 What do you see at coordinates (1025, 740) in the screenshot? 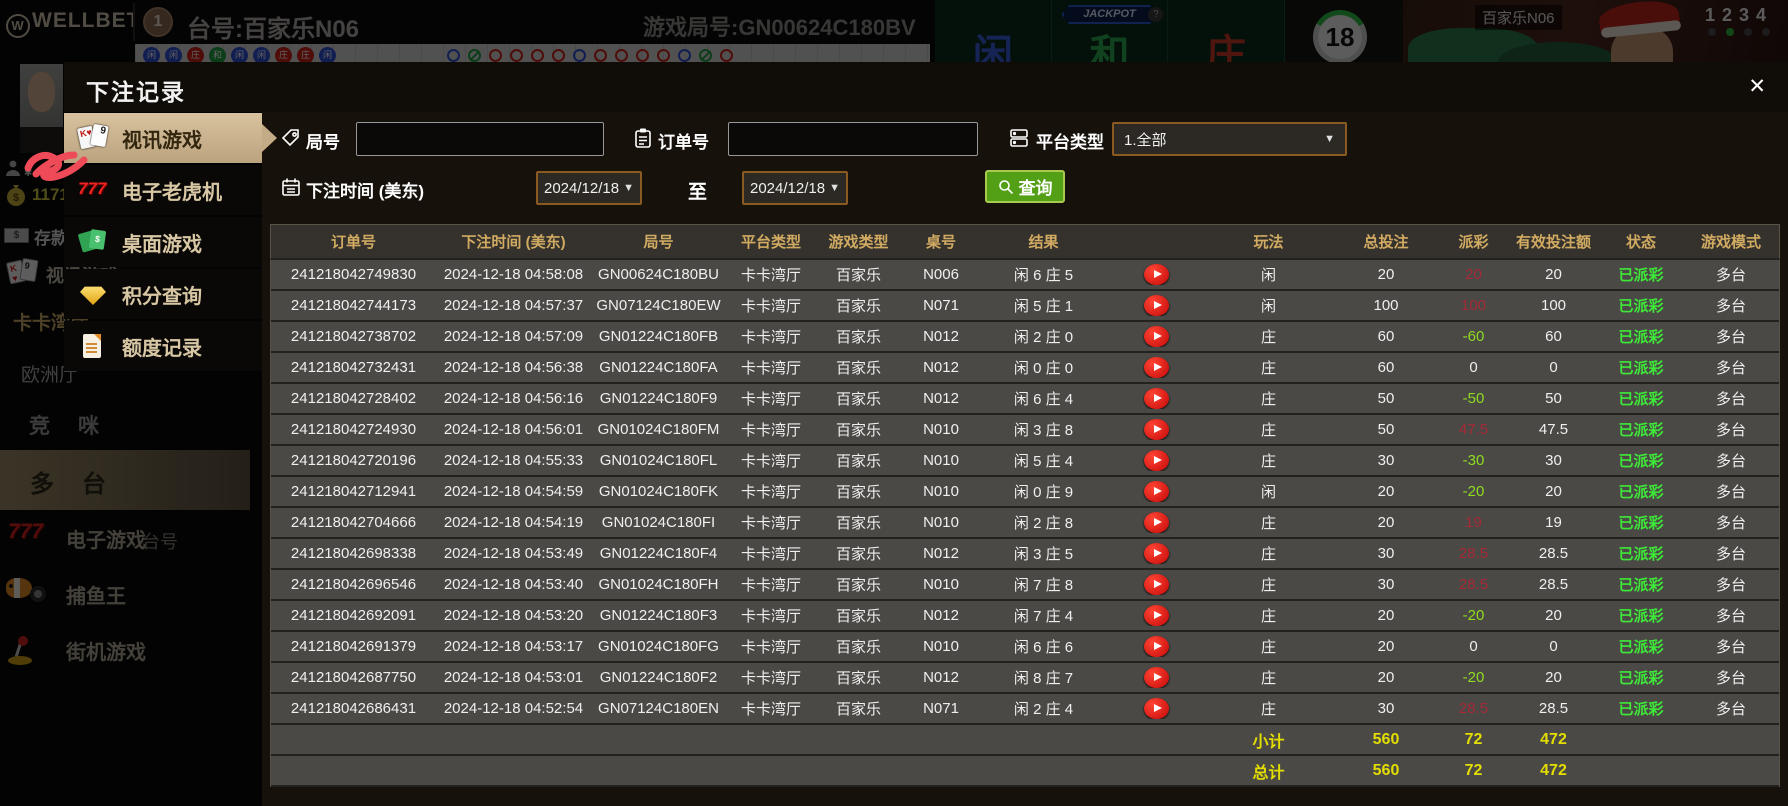
I see `subtotal-row: 小计 560 72 472` at bounding box center [1025, 740].